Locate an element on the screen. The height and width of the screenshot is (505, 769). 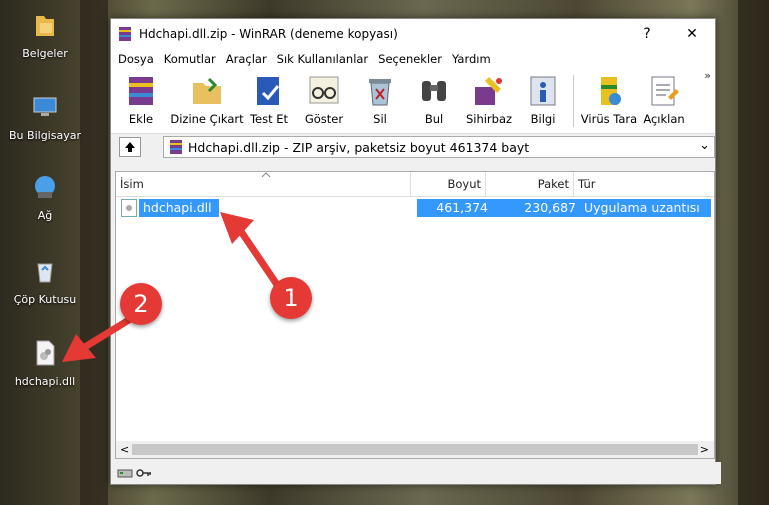
annotation-overlay is located at coordinates (174, 287).